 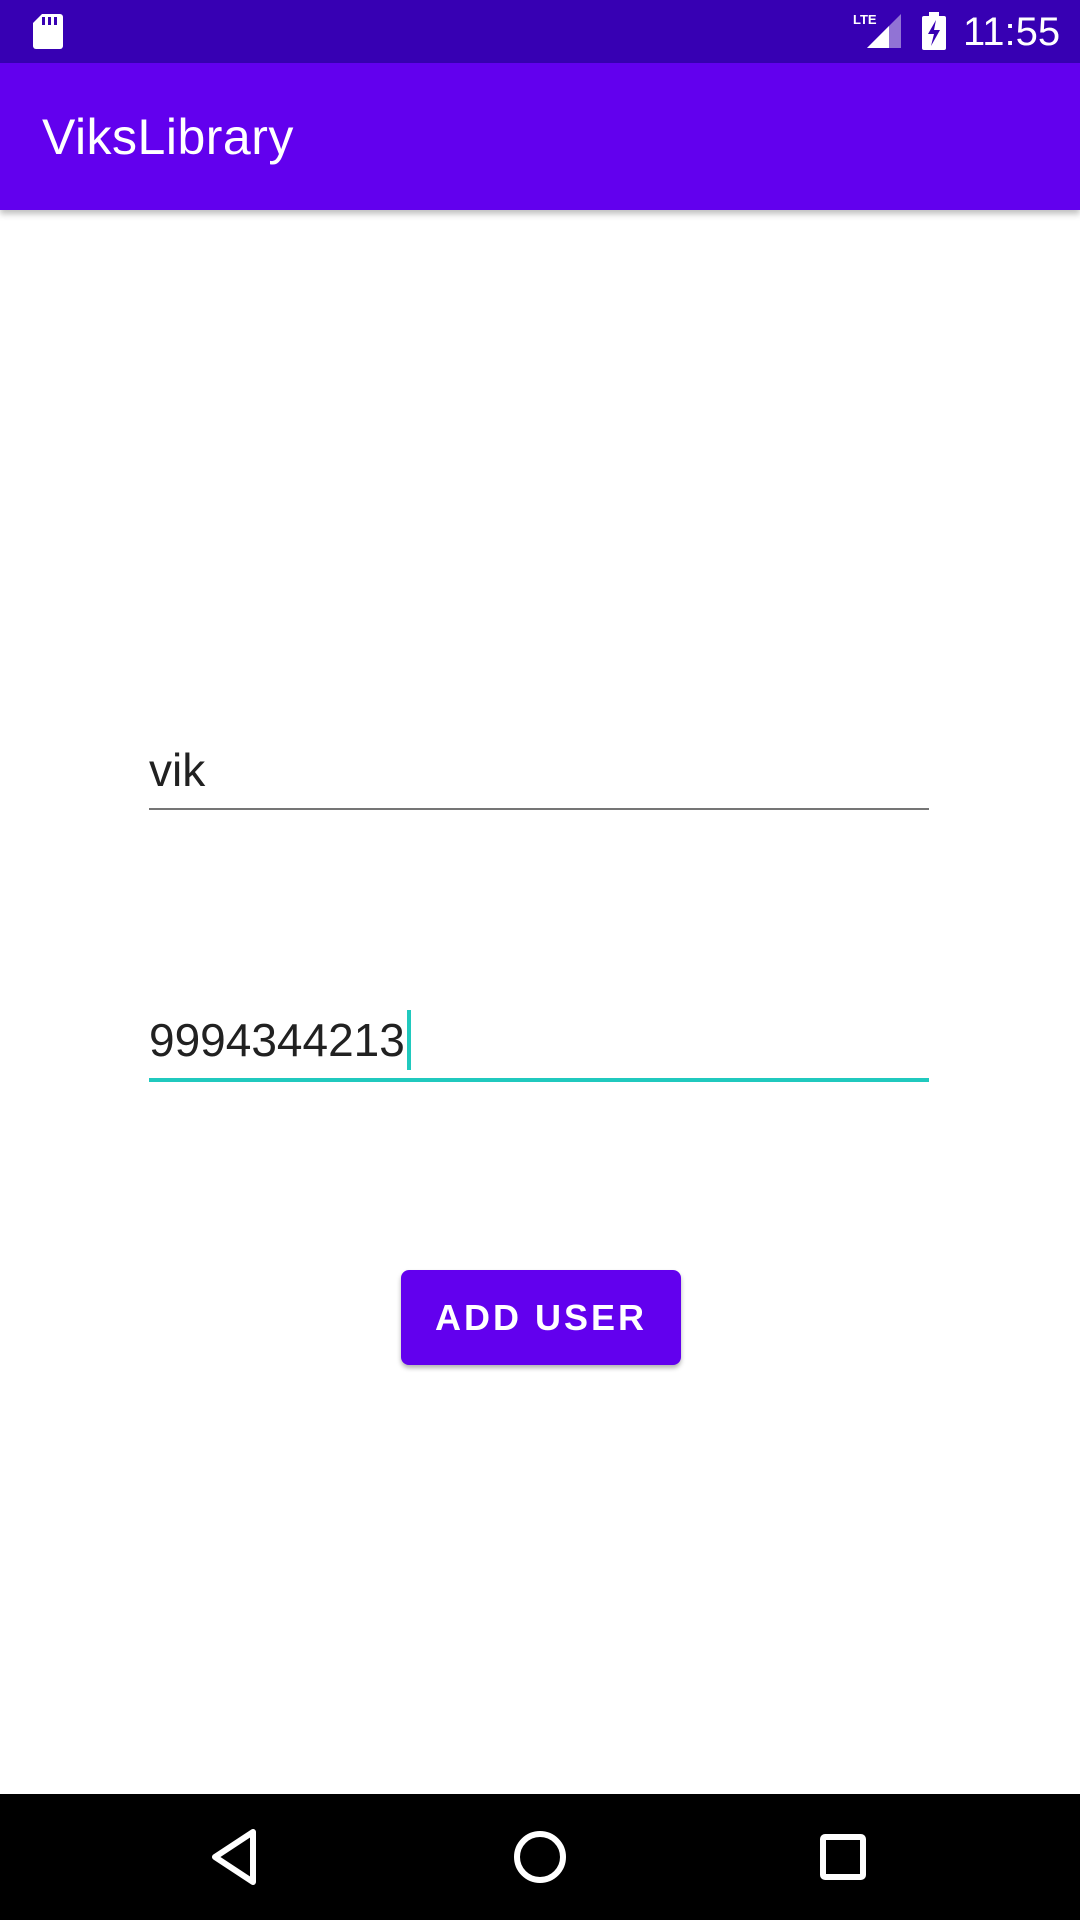 What do you see at coordinates (168, 137) in the screenshot?
I see `app-title: ViksLibrary` at bounding box center [168, 137].